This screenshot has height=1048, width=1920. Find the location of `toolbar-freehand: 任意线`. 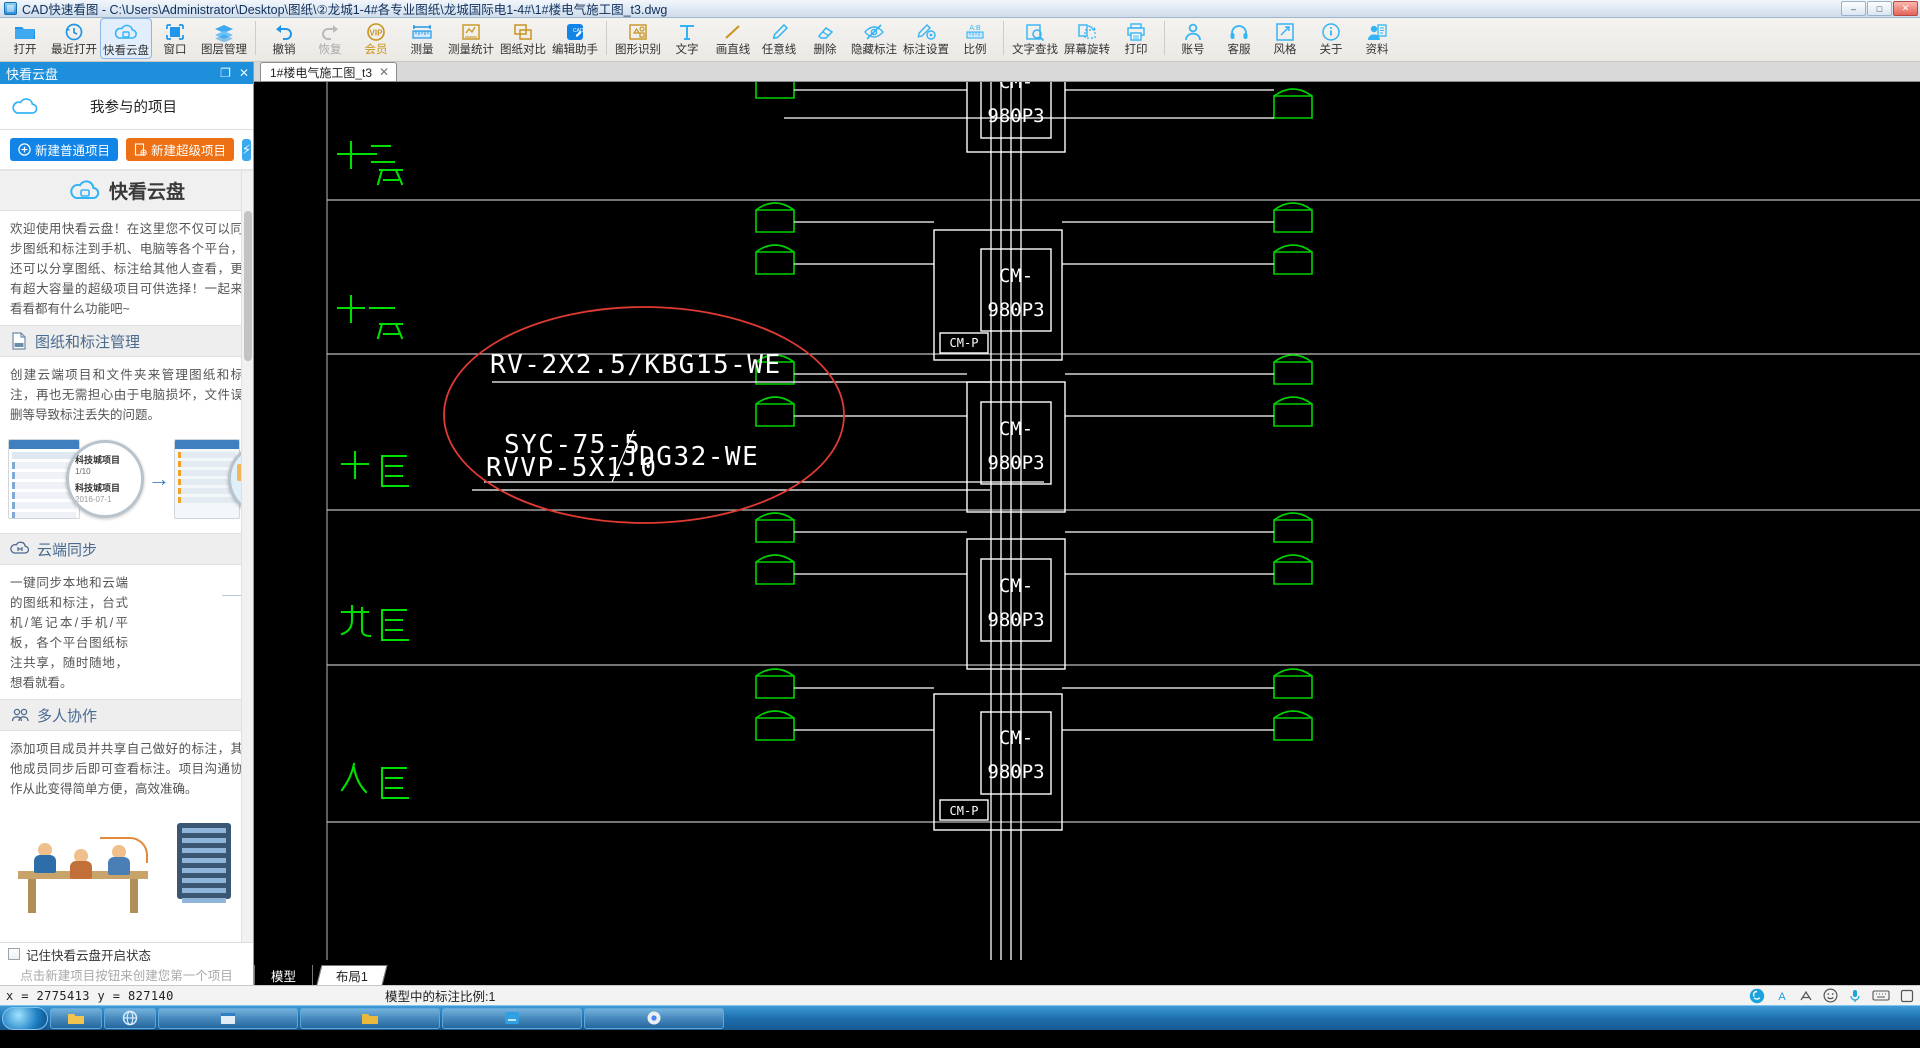

toolbar-freehand: 任意线 is located at coordinates (779, 39).